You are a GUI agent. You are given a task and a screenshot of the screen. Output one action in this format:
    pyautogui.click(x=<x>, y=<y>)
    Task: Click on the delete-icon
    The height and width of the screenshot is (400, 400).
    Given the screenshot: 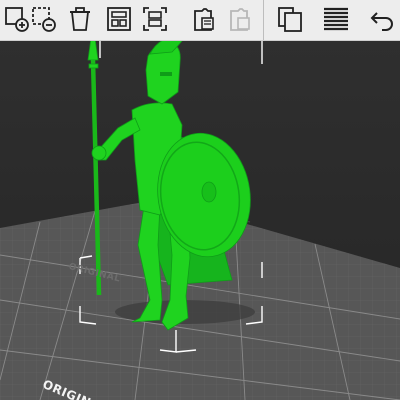 What is the action you would take?
    pyautogui.click(x=44, y=19)
    